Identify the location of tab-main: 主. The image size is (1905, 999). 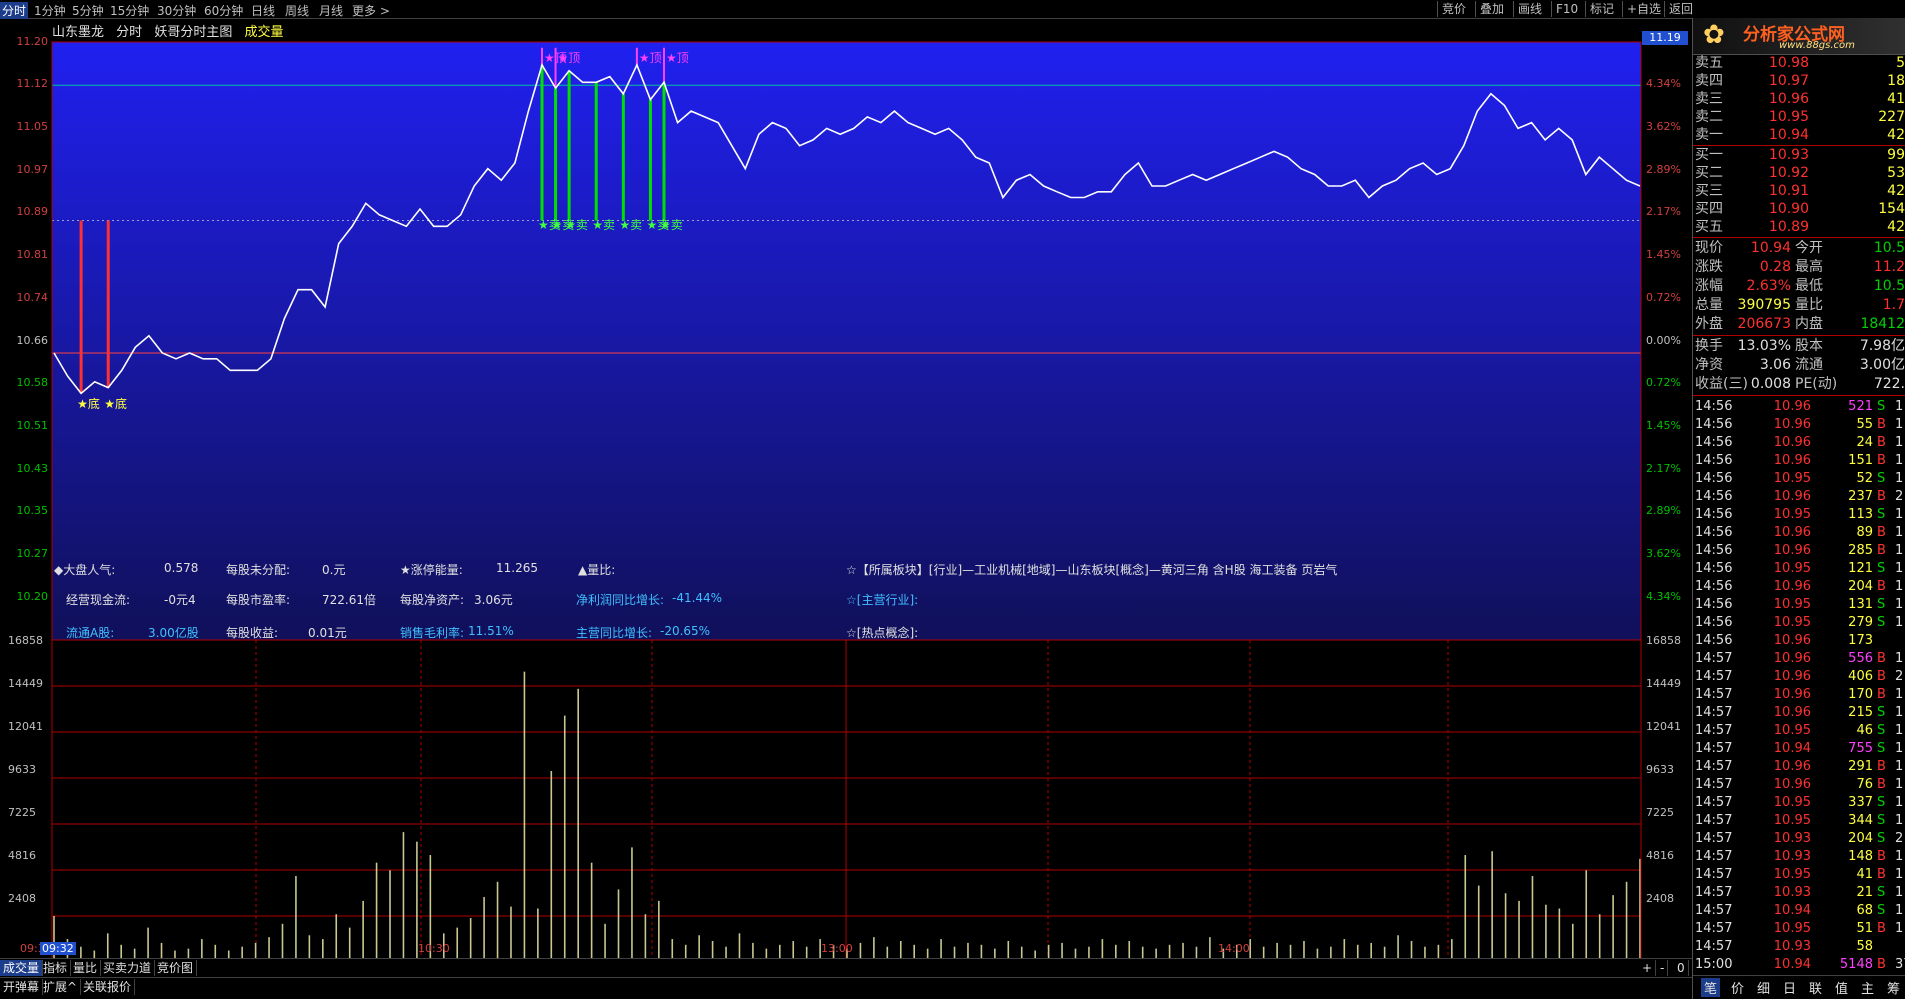
(1867, 987).